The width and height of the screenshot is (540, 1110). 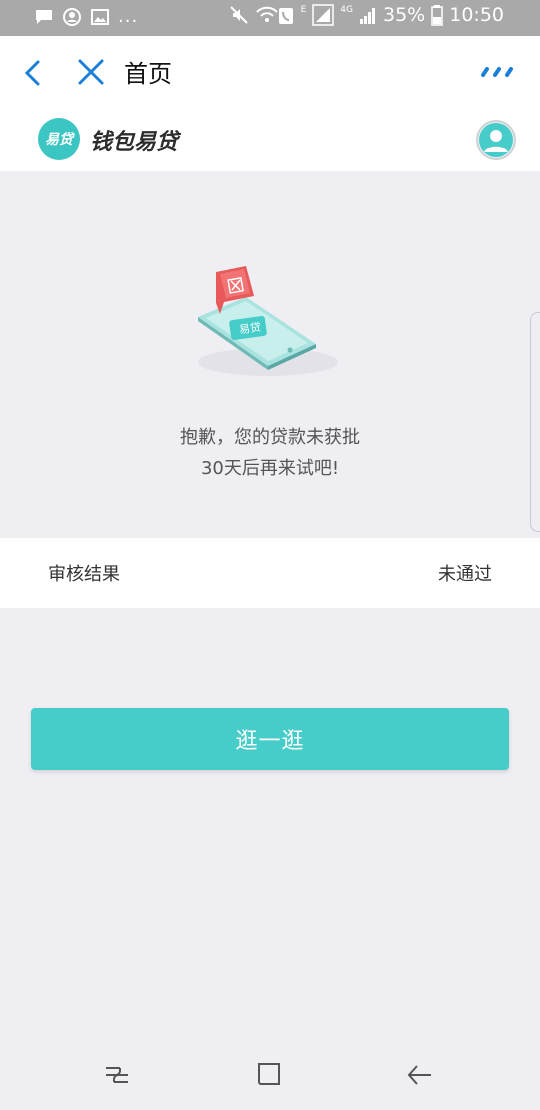 What do you see at coordinates (437, 15) in the screenshot?
I see `battery-icon` at bounding box center [437, 15].